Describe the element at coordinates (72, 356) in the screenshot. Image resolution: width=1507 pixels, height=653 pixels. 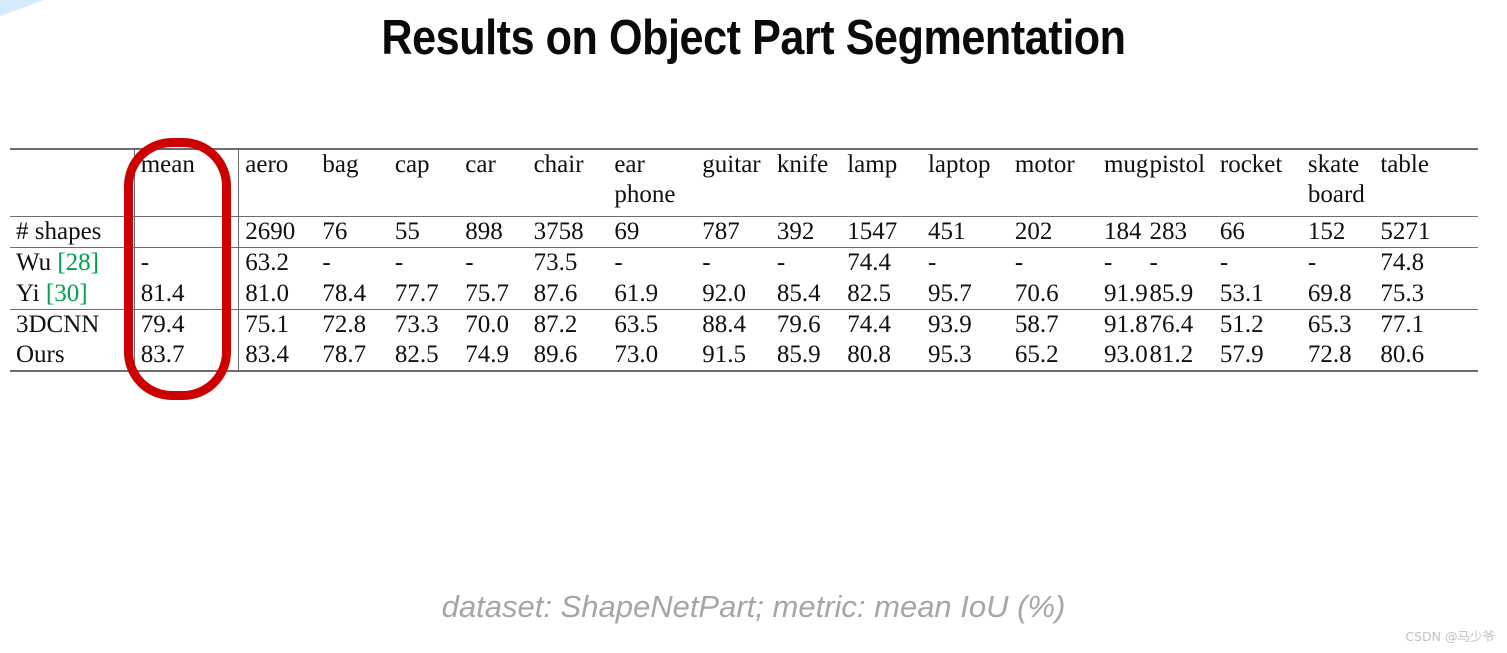
I see `row-label: Ours` at that location.